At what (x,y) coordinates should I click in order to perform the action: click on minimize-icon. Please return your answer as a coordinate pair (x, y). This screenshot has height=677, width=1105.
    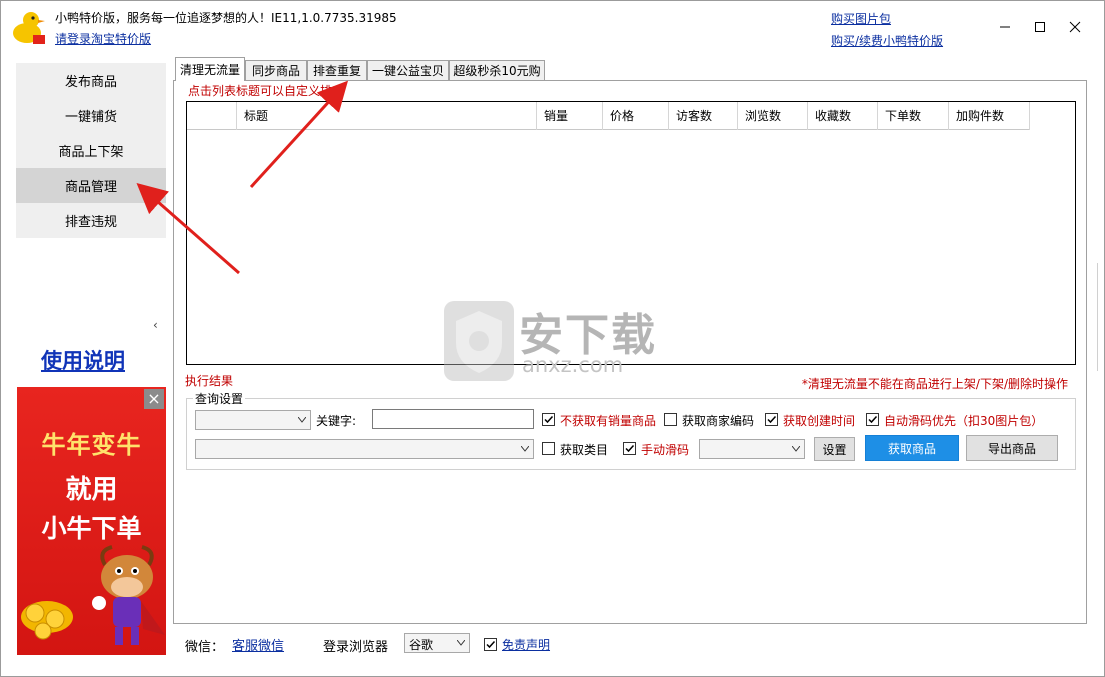
    Looking at the image, I should click on (1005, 27).